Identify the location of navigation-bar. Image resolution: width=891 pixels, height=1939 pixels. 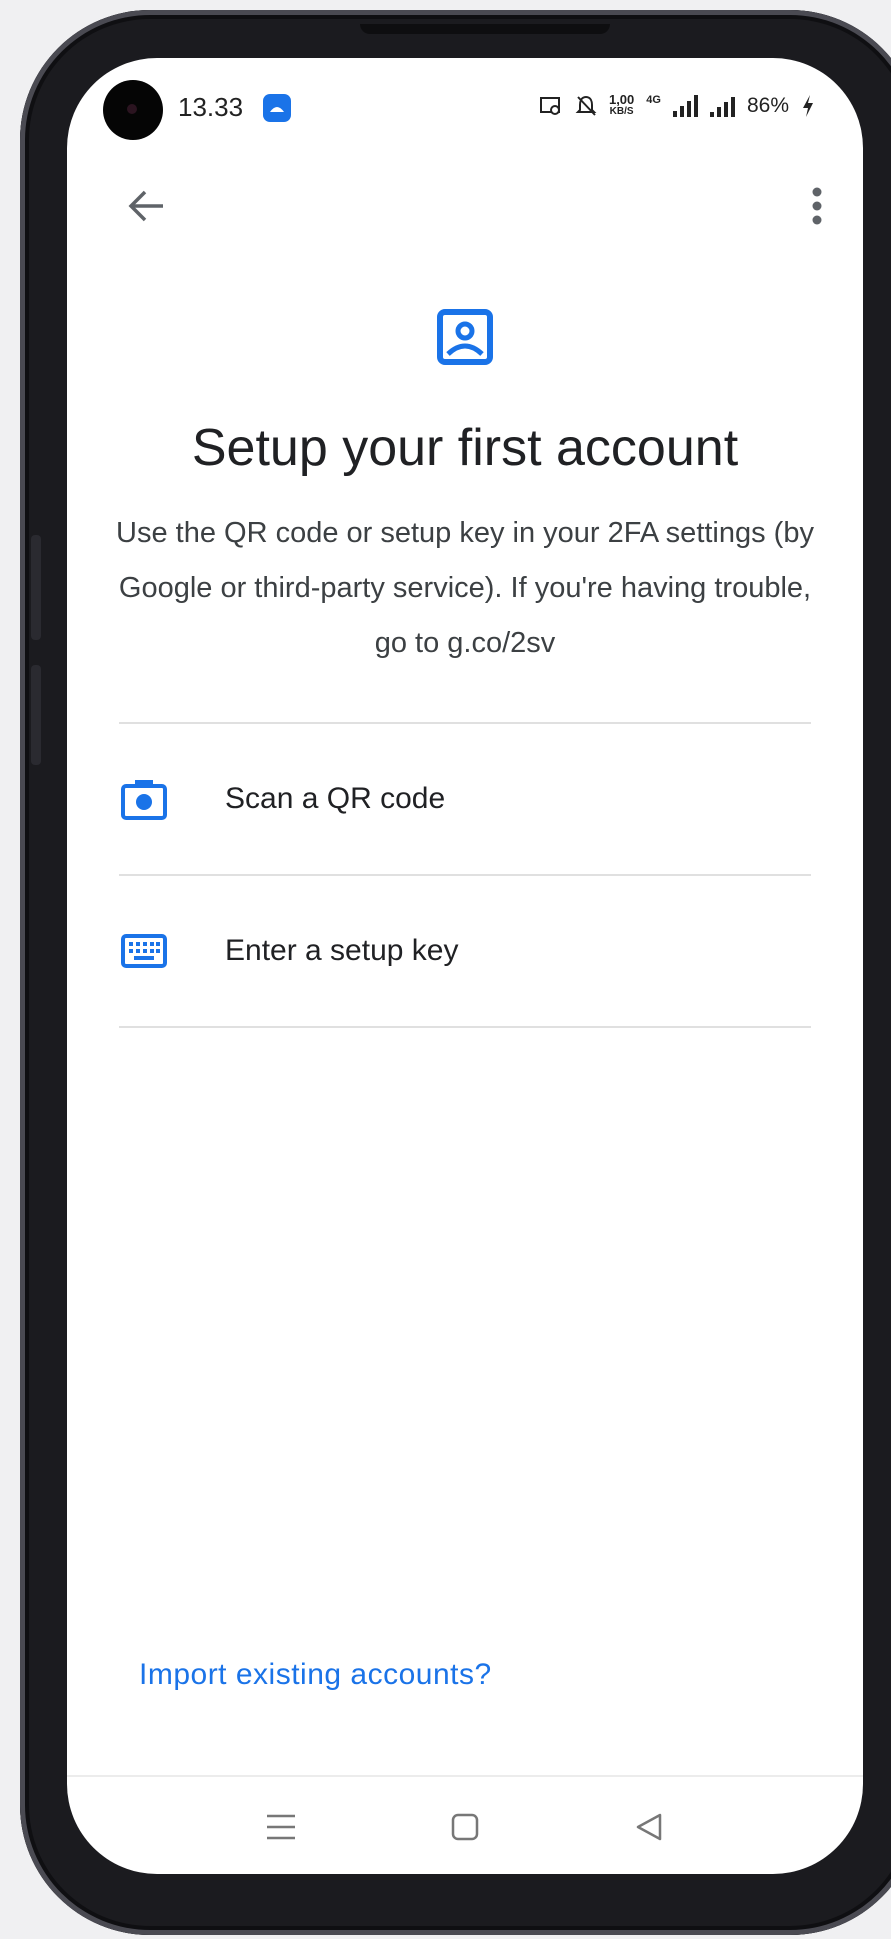
(465, 1824).